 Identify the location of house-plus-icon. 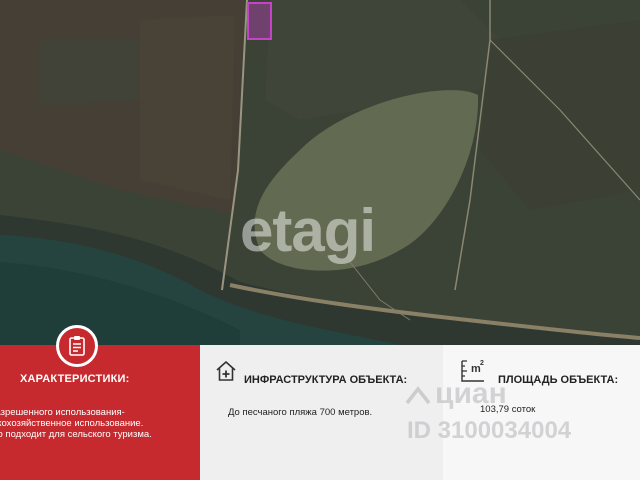
(226, 373).